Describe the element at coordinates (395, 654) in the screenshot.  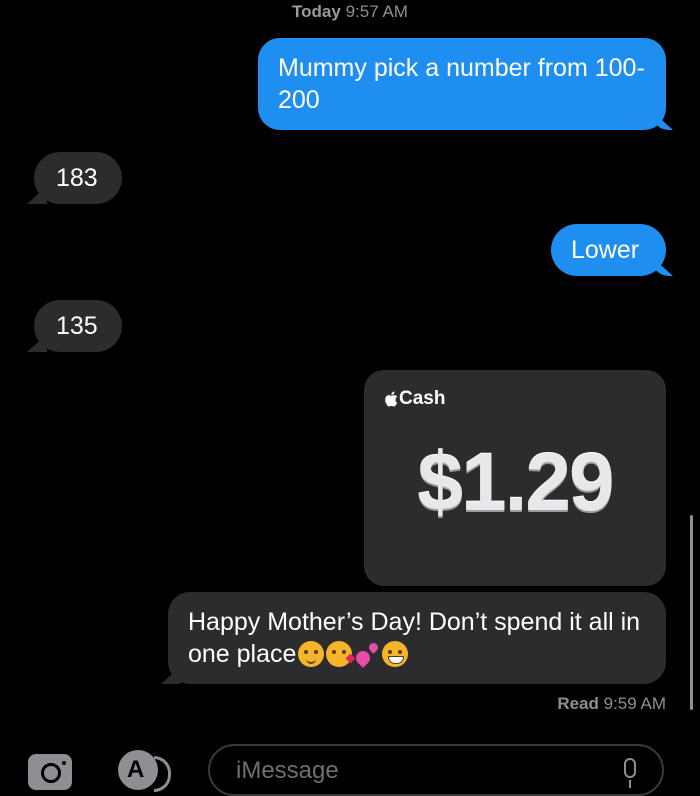
I see `grinning-face-icon` at that location.